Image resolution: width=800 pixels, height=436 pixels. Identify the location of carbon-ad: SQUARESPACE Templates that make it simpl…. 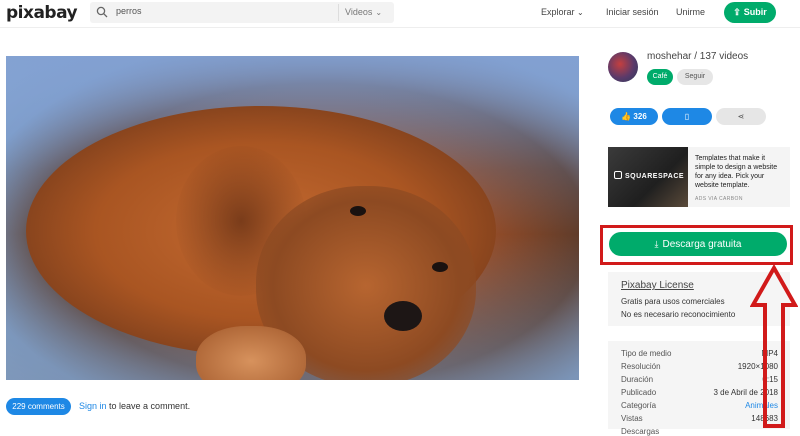
(699, 177).